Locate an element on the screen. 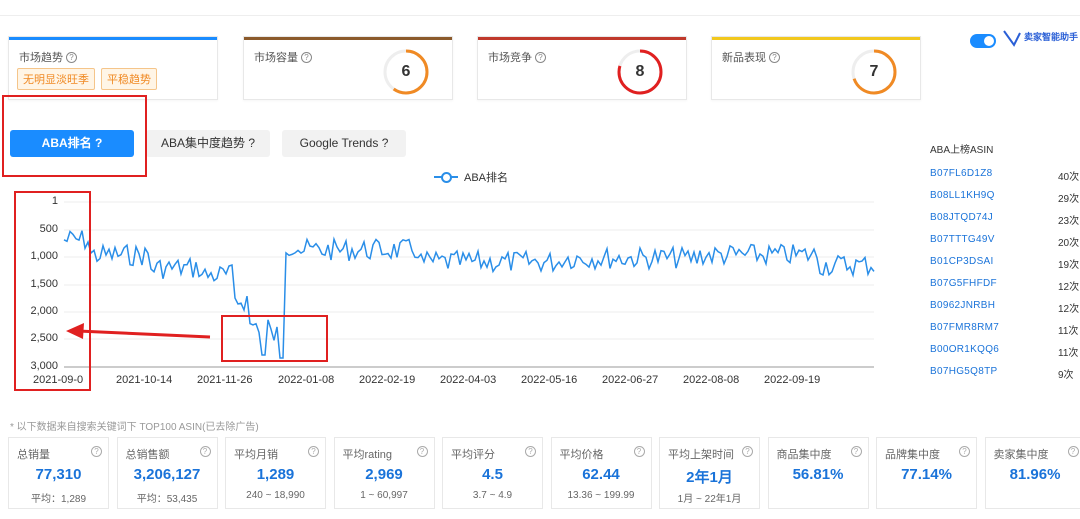 This screenshot has width=1080, height=519. stat-card: 卖家集中度? 81.96% is located at coordinates (1032, 473).